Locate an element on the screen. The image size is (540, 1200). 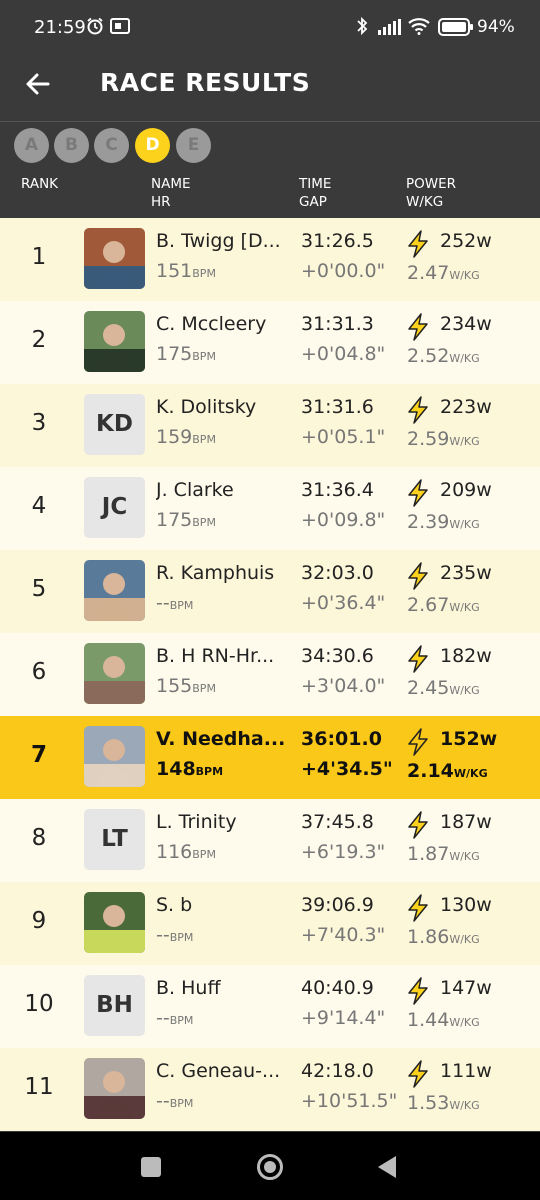
rank-value: 9 is located at coordinates (39, 921).